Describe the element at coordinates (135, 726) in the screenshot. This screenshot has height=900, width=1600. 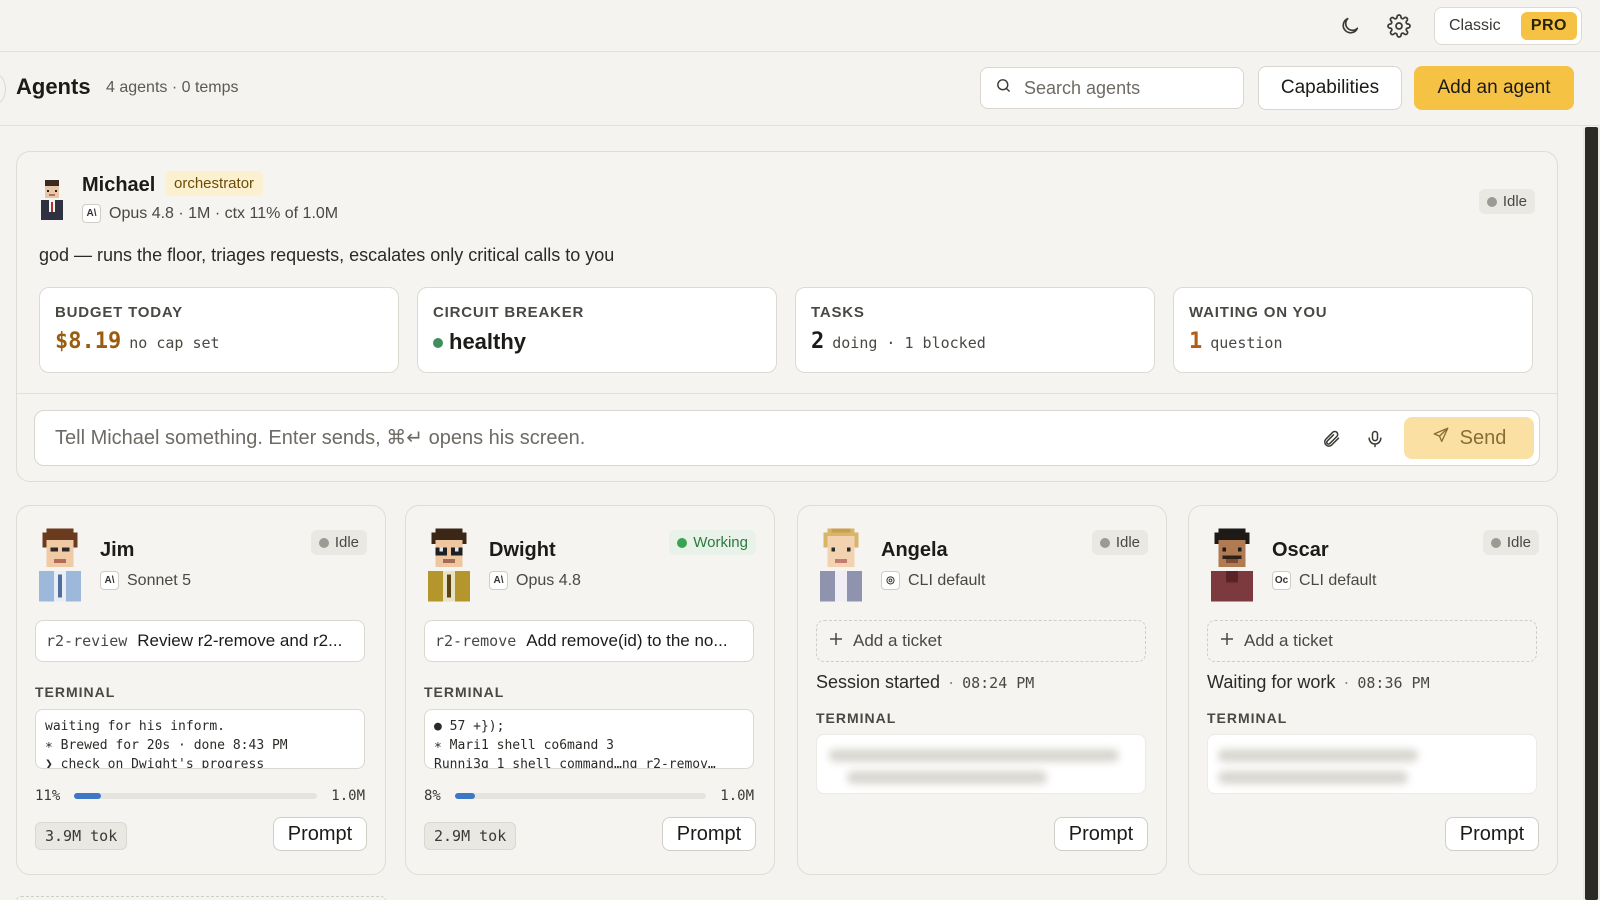
I see `terminal-line: waiting for his inform.` at that location.